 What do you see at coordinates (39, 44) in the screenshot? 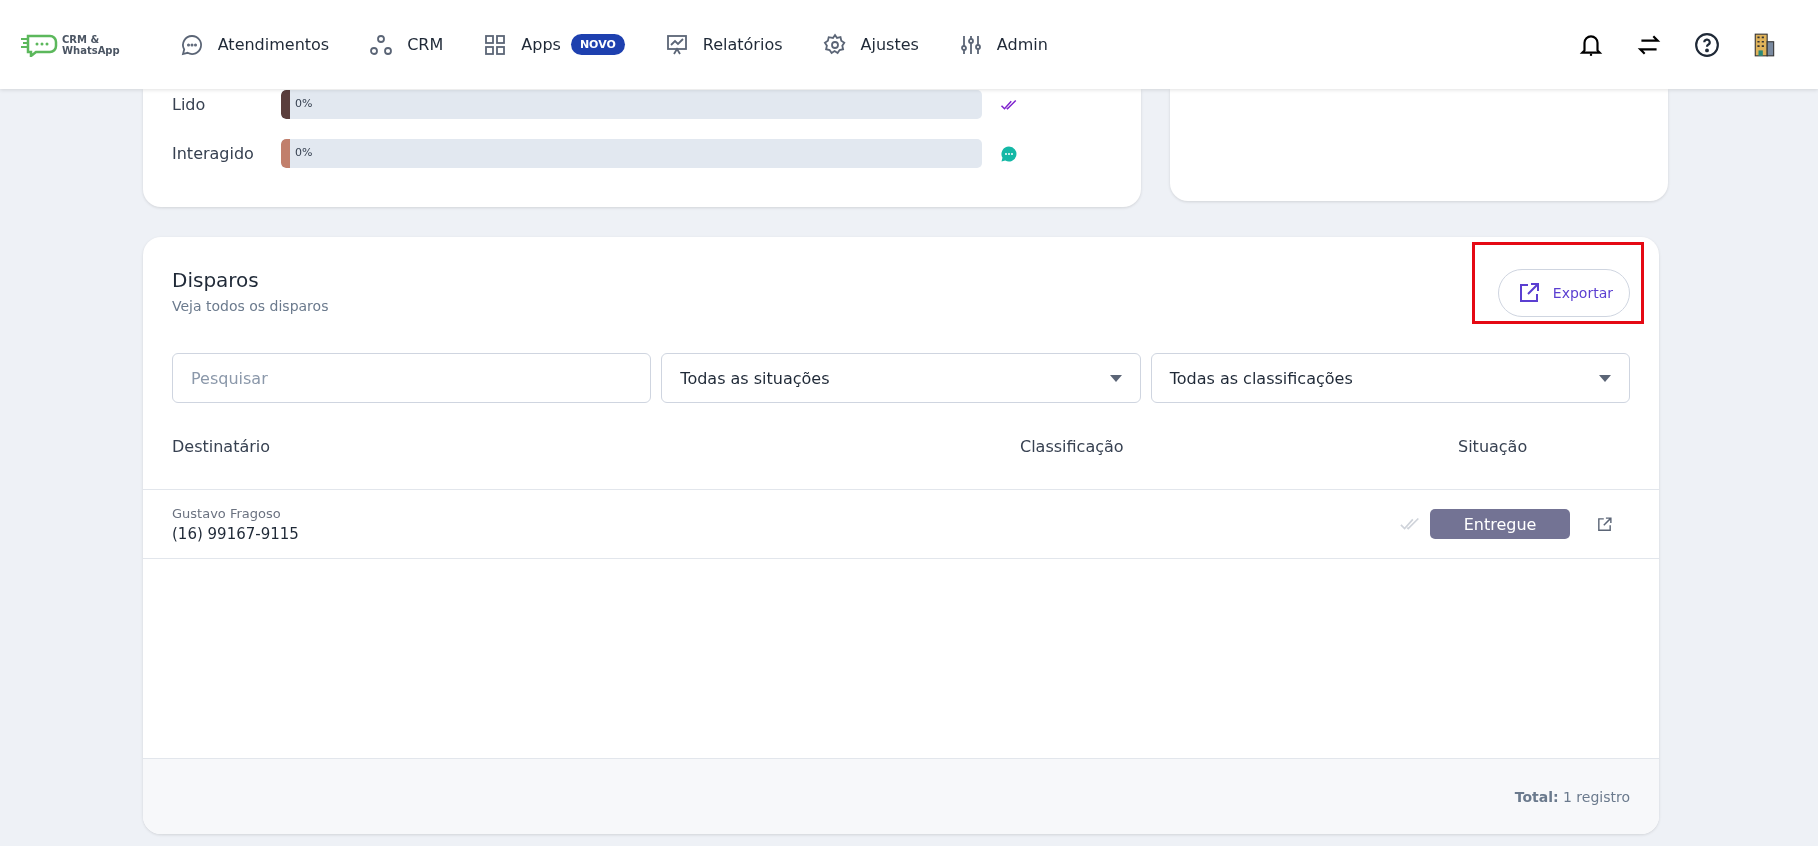
I see `logo-icon` at bounding box center [39, 44].